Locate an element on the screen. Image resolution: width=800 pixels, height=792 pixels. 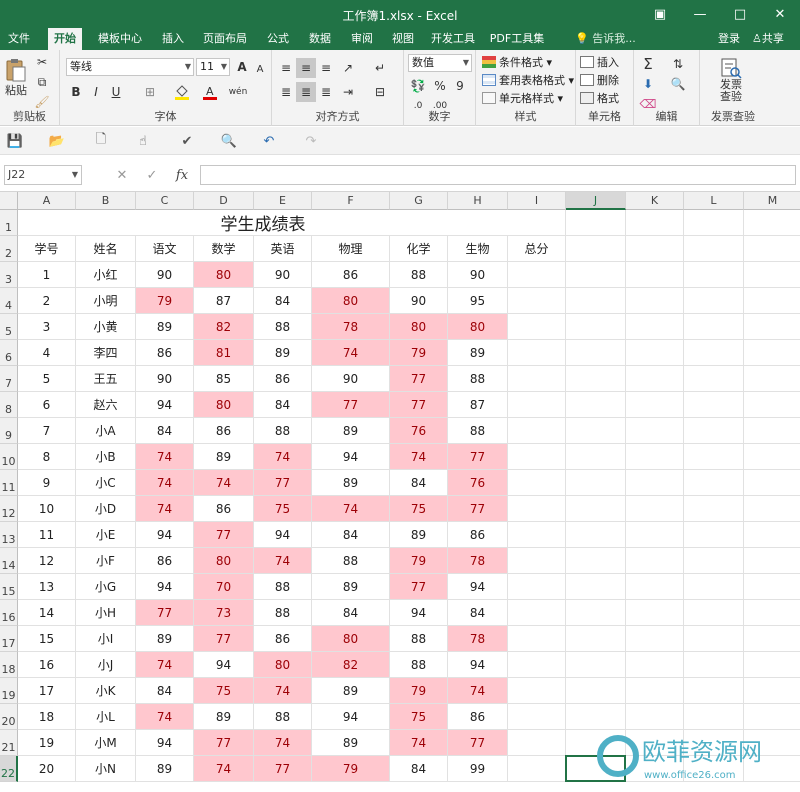
font-color-icon: A is located at coordinates (210, 92).